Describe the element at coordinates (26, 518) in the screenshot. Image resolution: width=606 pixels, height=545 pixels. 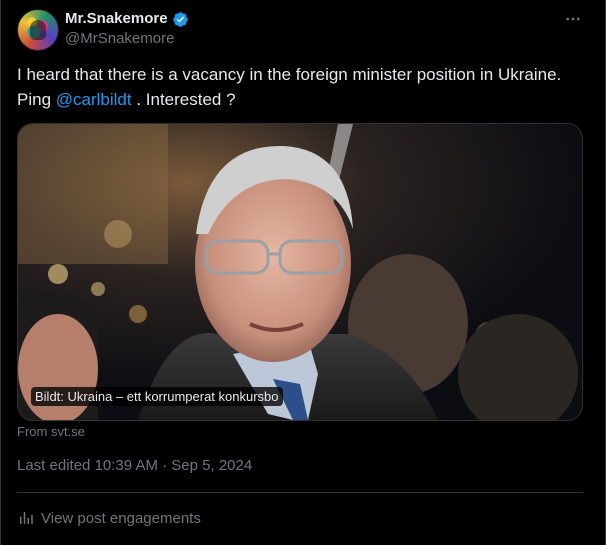
I see `bar-chart-icon` at that location.